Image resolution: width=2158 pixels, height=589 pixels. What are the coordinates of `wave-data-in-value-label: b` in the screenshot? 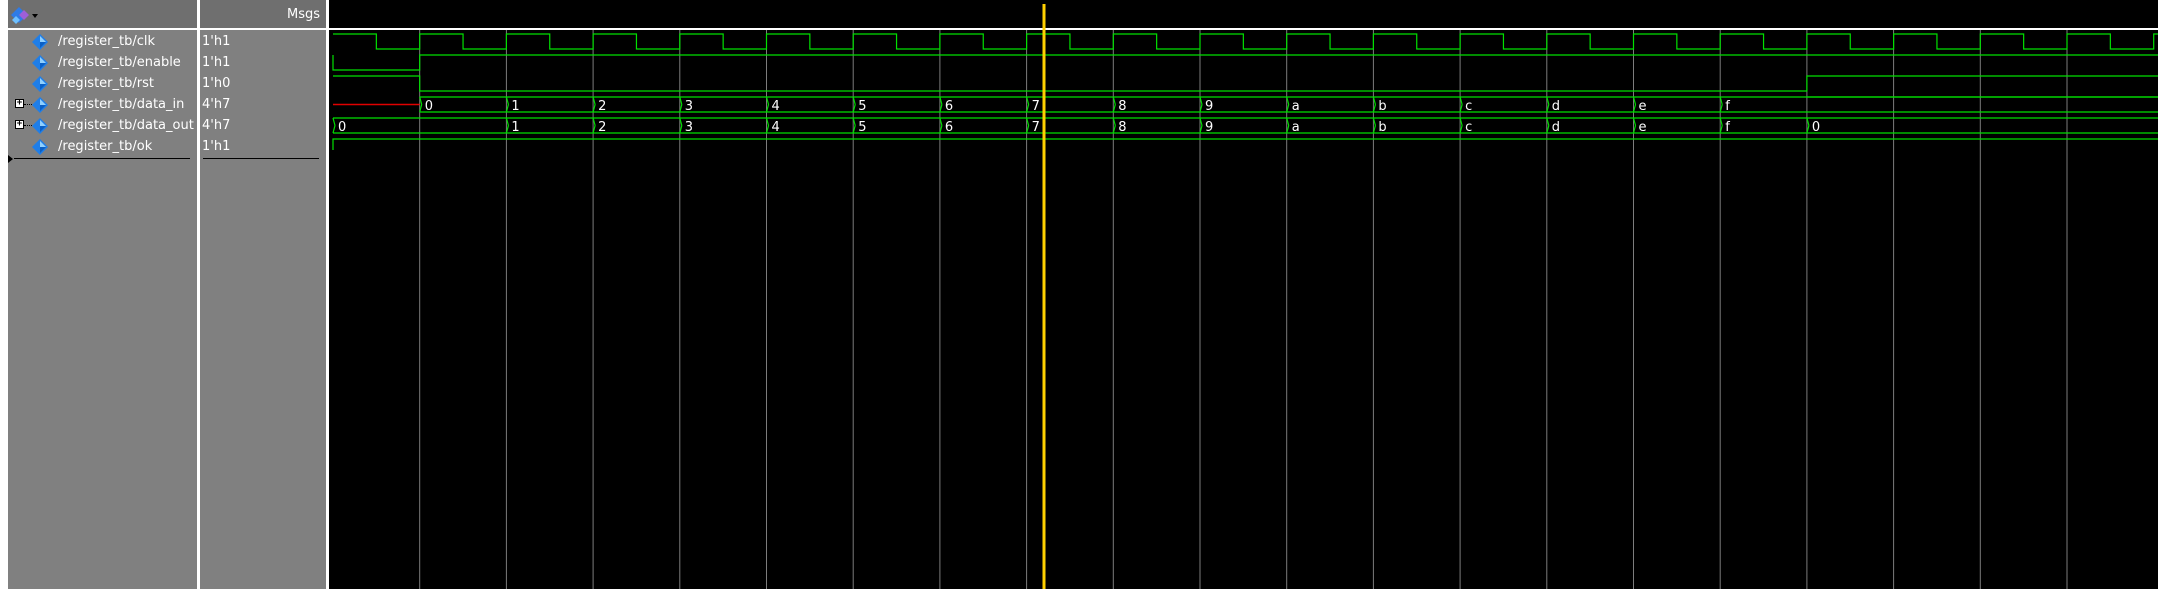 It's located at (1382, 106).